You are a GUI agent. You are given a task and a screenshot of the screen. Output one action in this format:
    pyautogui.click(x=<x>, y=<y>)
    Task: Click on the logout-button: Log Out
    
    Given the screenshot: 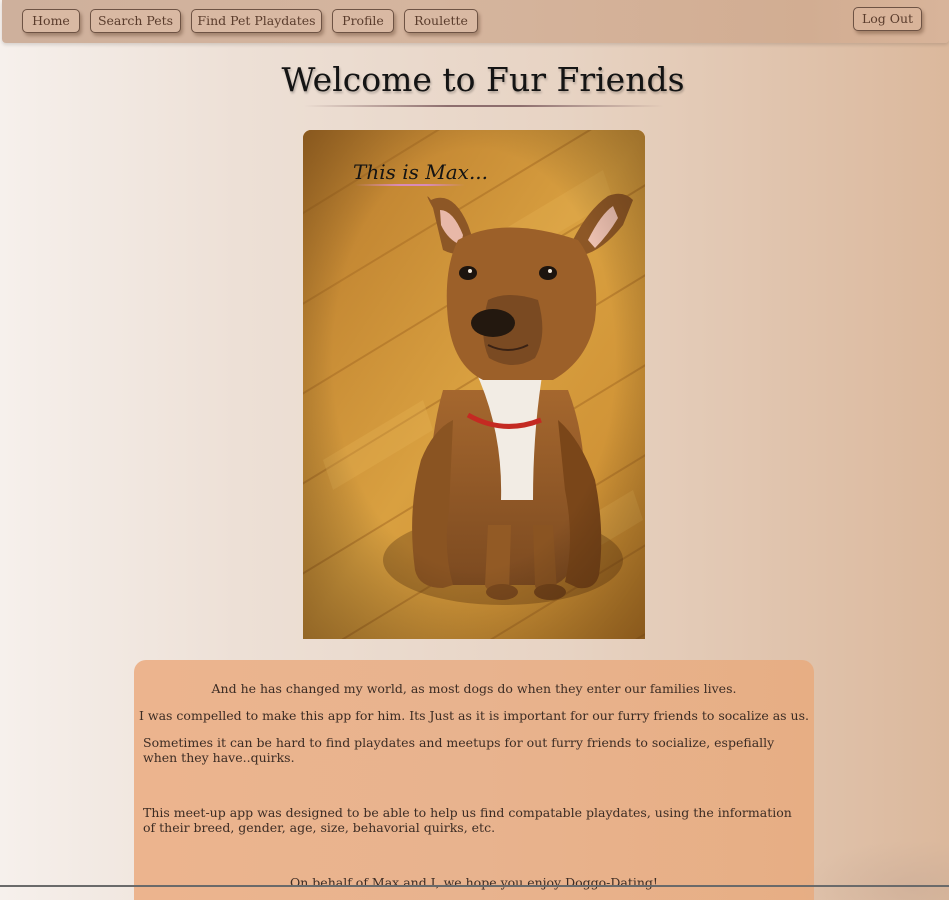 What is the action you would take?
    pyautogui.click(x=887, y=19)
    